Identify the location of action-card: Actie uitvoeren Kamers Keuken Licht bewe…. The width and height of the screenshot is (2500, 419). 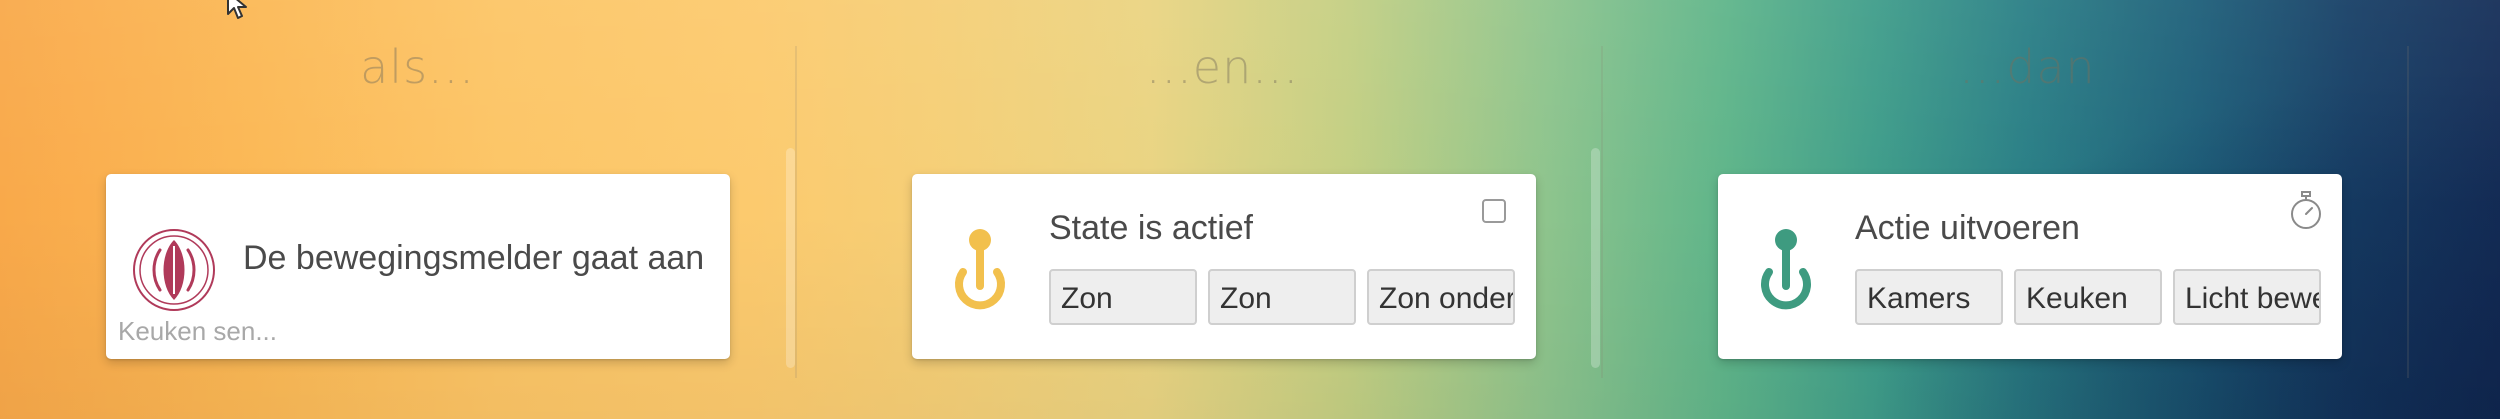
(2030, 266).